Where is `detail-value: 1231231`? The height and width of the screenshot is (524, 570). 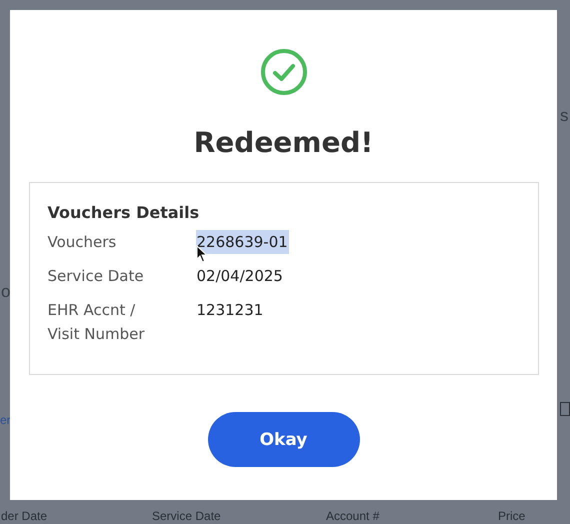
detail-value: 1231231 is located at coordinates (230, 310).